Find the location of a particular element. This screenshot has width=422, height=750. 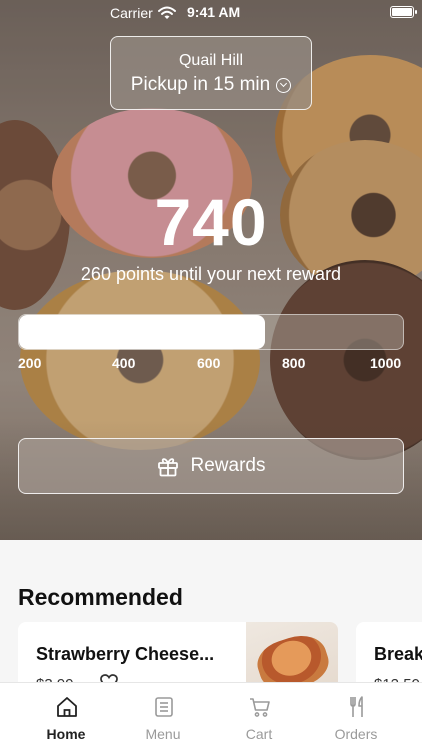

clock: 9:41 AM is located at coordinates (214, 12).